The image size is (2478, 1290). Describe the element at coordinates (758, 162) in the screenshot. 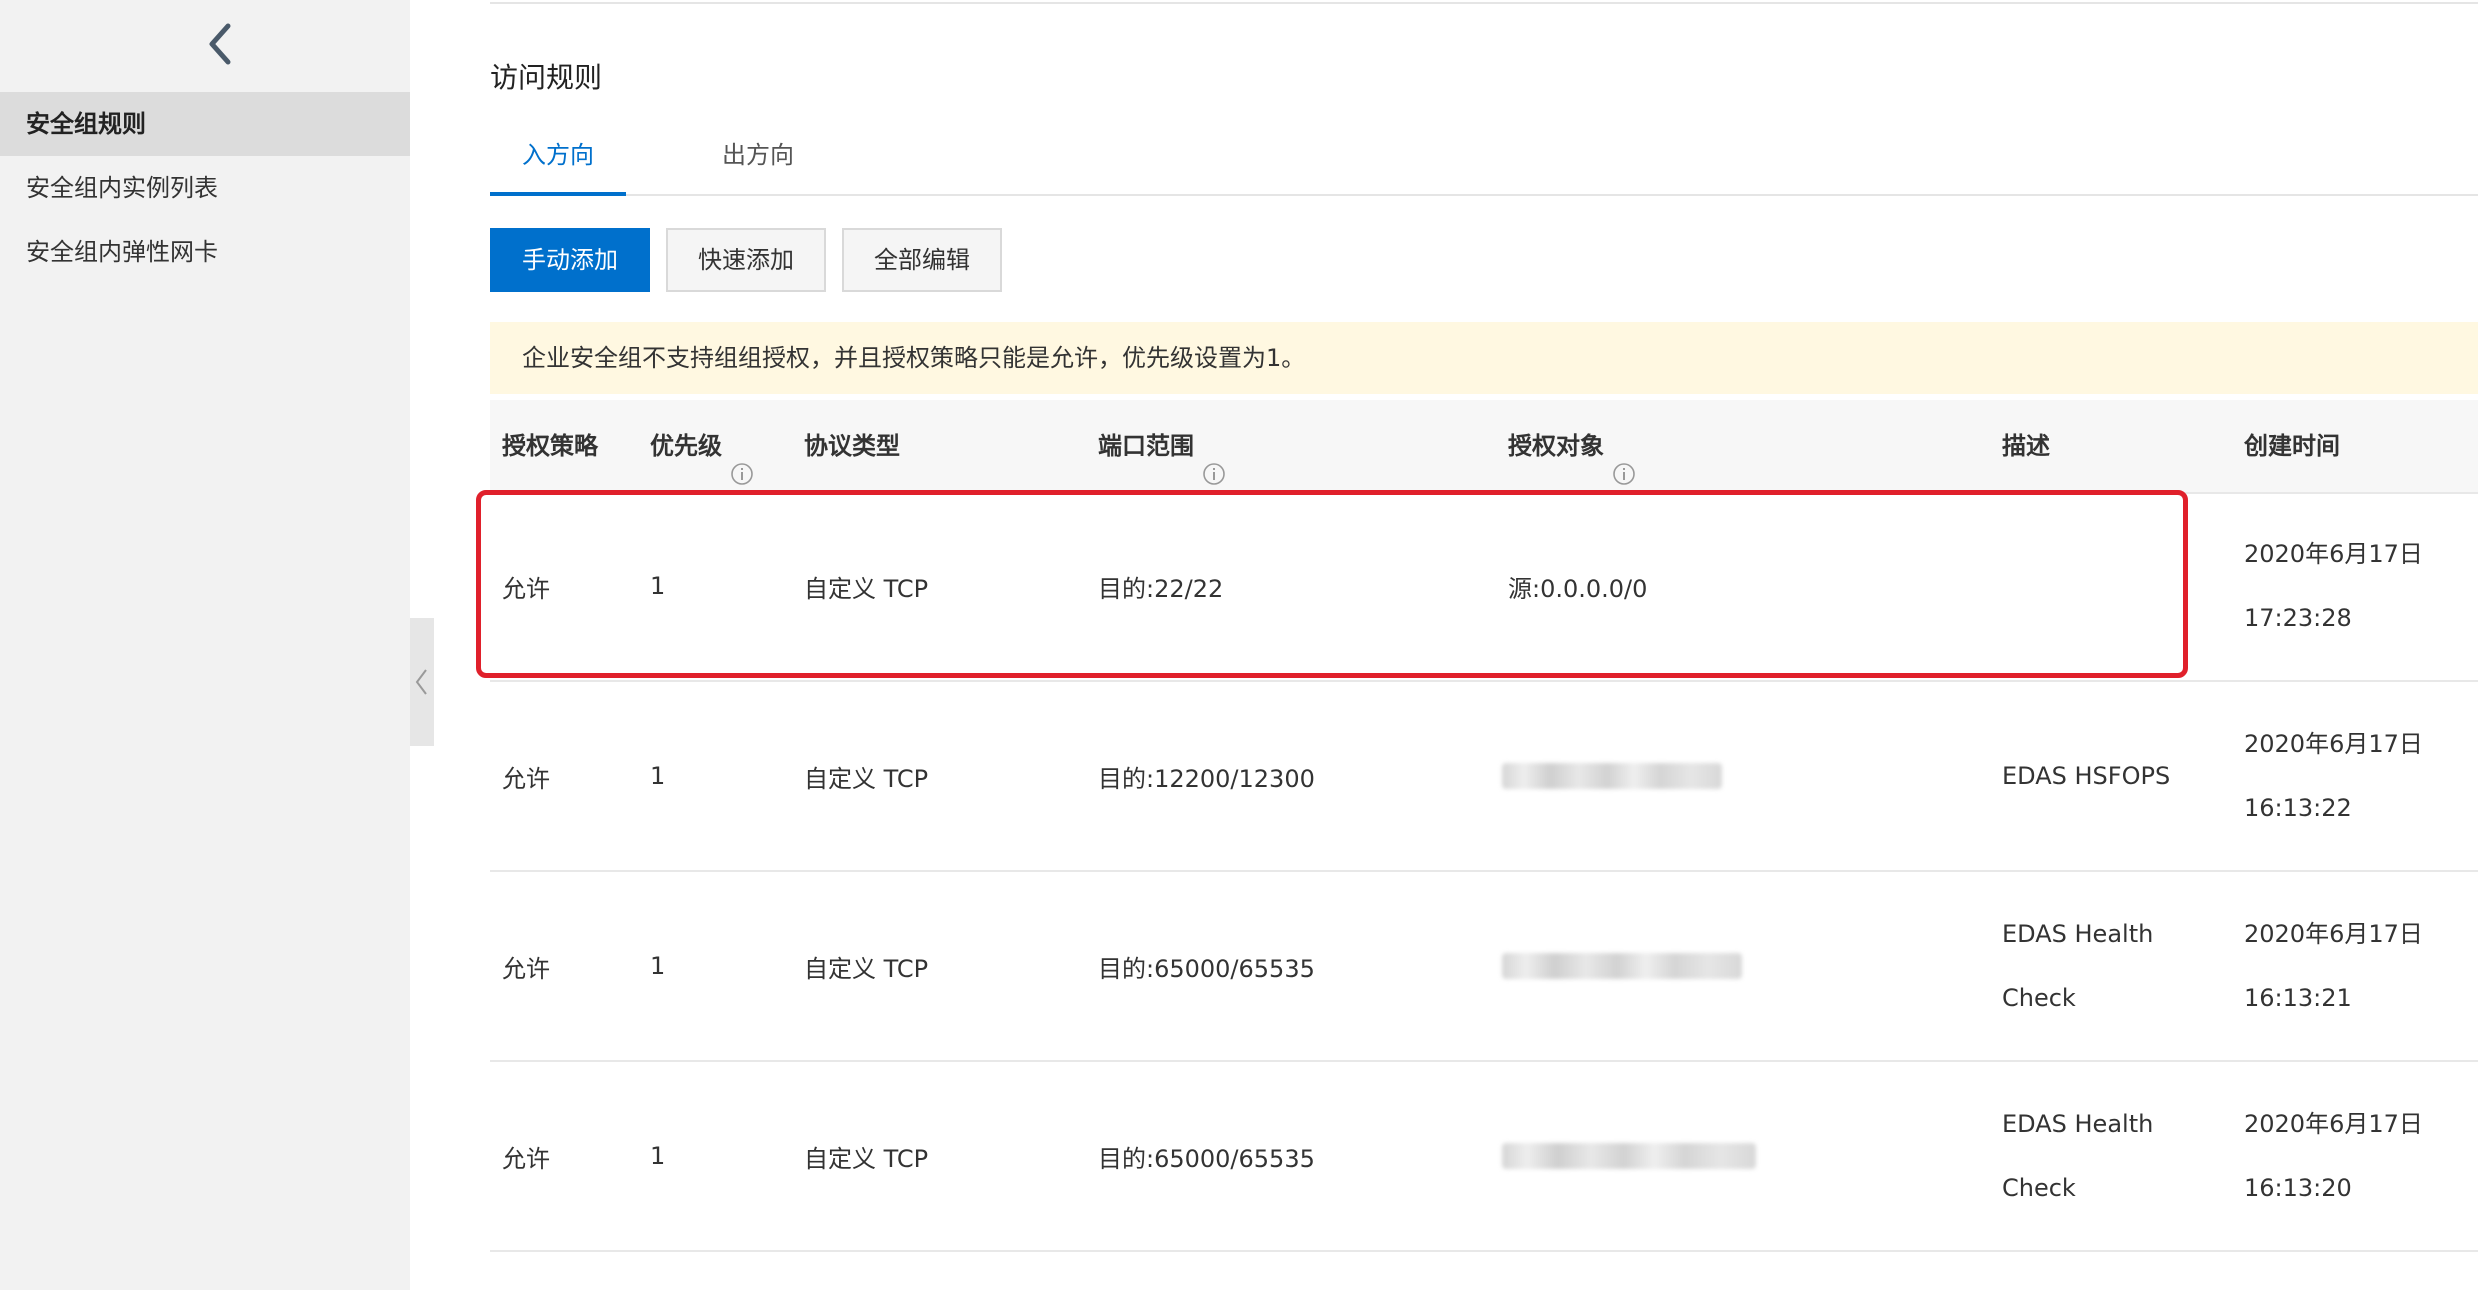

I see `tab-outbound: 出方向` at that location.